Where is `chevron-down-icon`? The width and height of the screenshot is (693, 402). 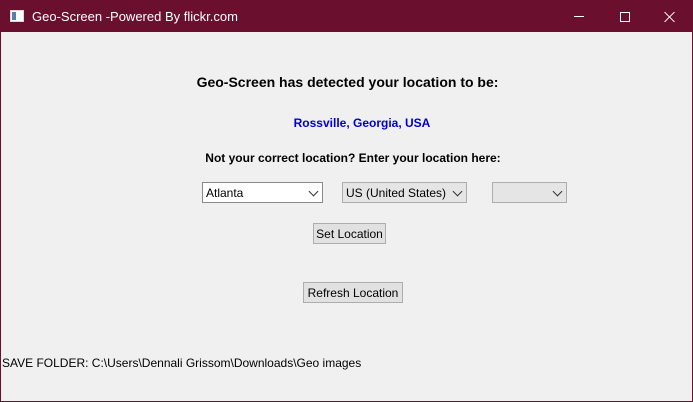 chevron-down-icon is located at coordinates (557, 191).